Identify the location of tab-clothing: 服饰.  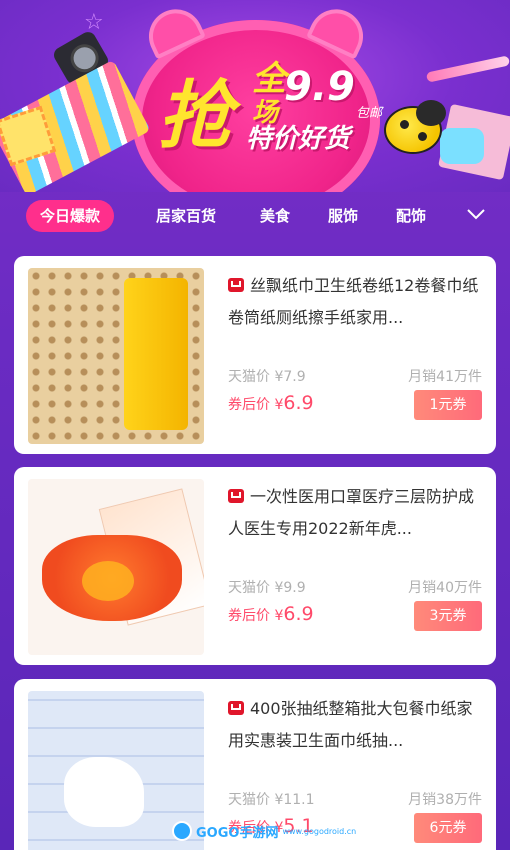
(343, 216).